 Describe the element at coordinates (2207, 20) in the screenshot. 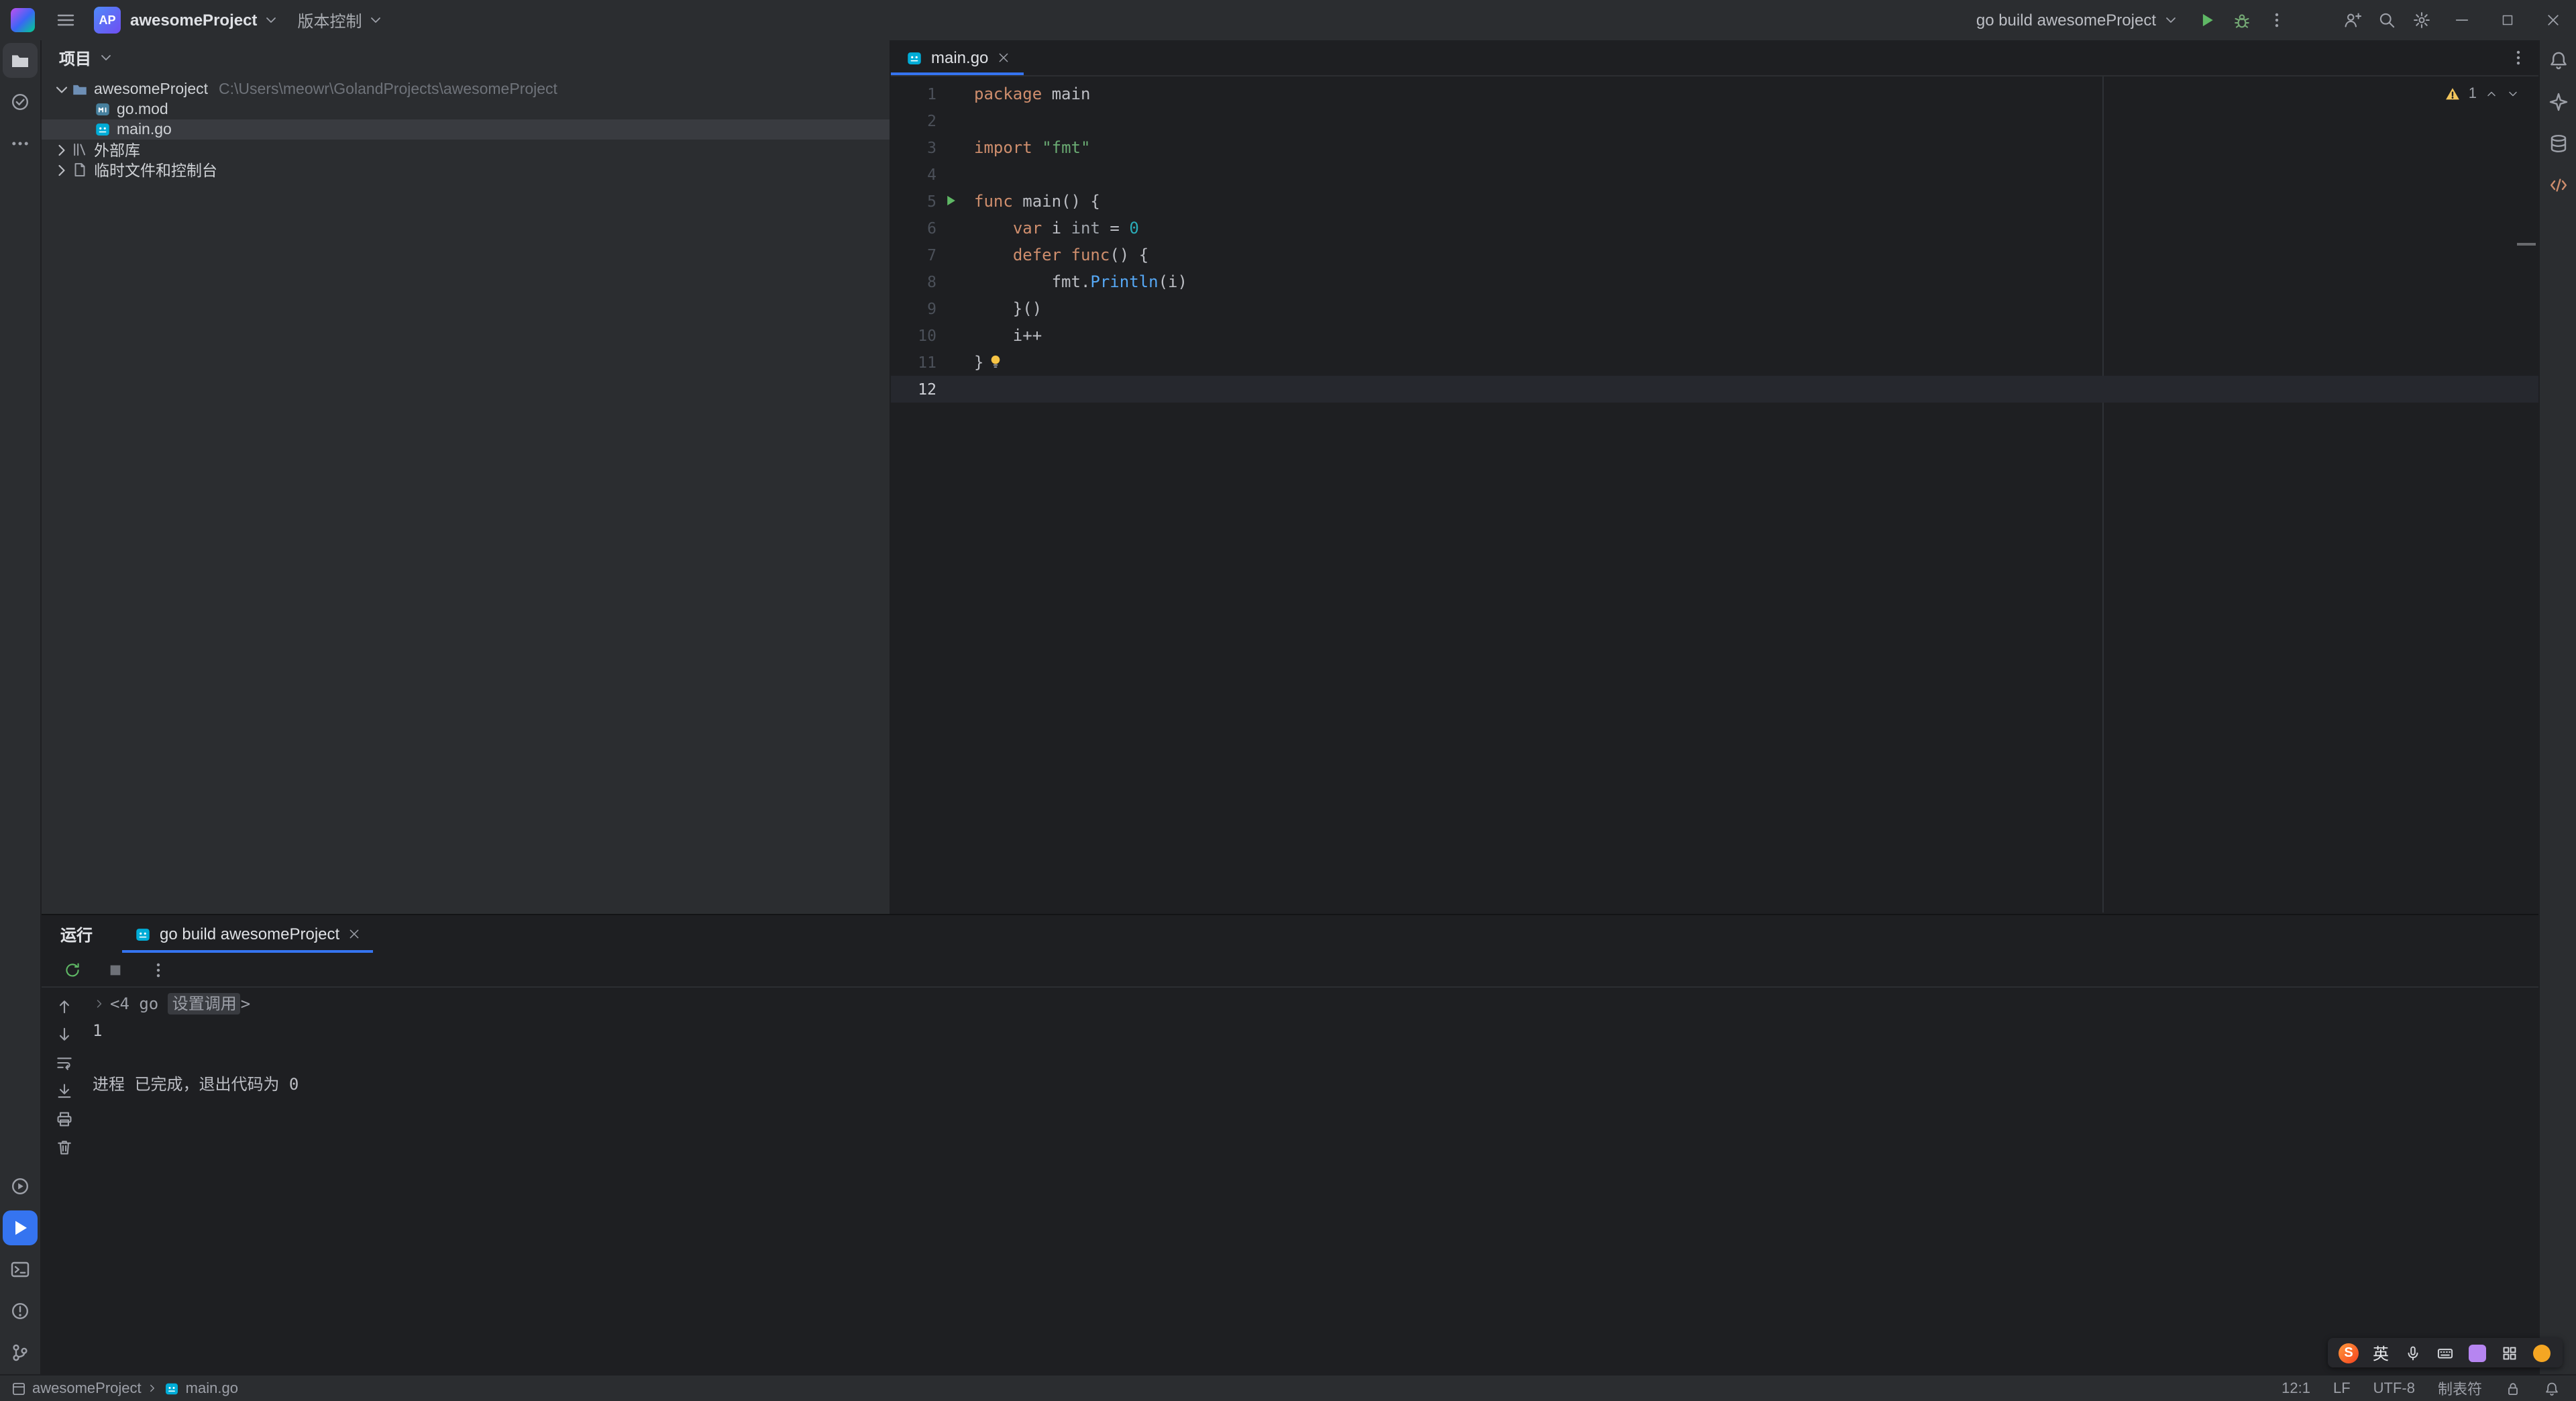

I see `run-button` at that location.